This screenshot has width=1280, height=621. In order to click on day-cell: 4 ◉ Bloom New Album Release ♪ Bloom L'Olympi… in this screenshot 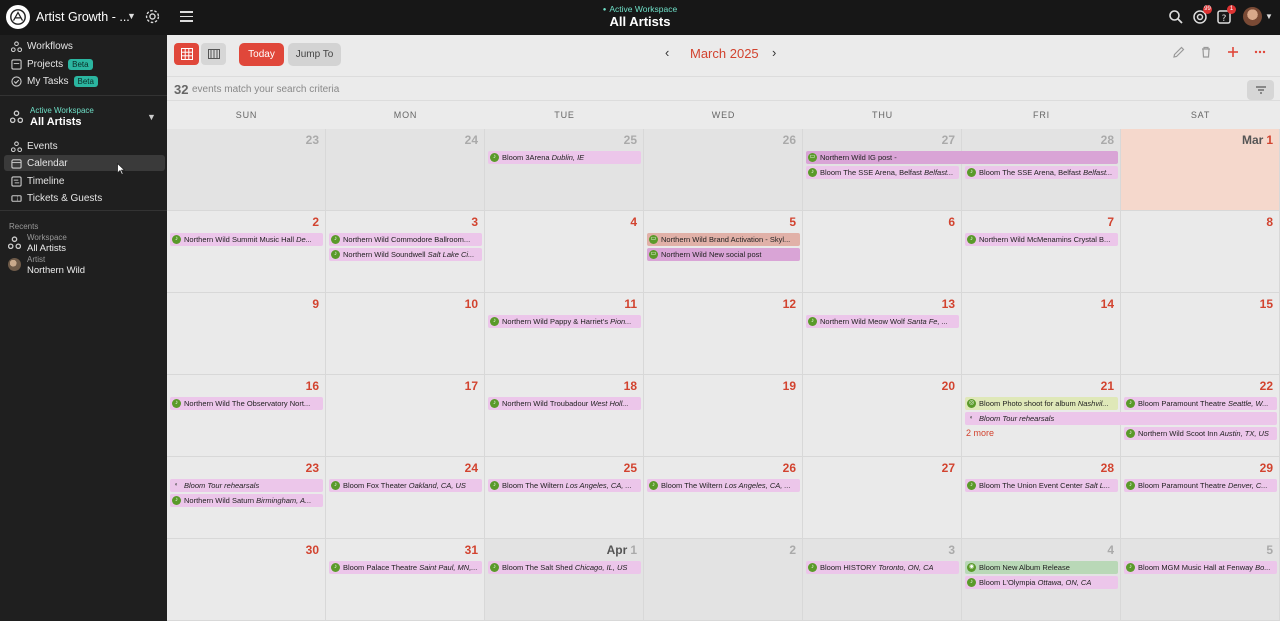, I will do `click(1041, 580)`.